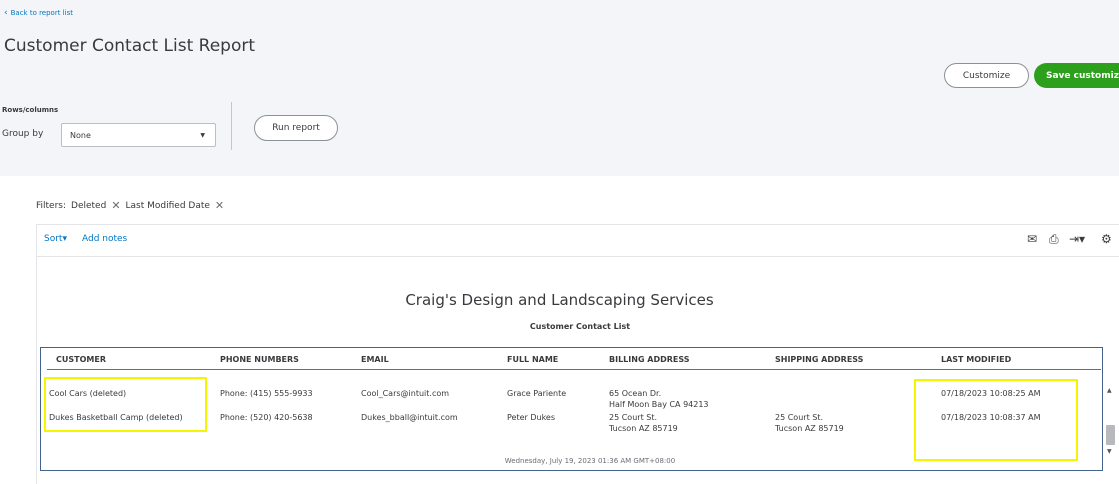 This screenshot has width=1119, height=484. I want to click on cell-shipping-line2: Tucson AZ 85719, so click(809, 428).